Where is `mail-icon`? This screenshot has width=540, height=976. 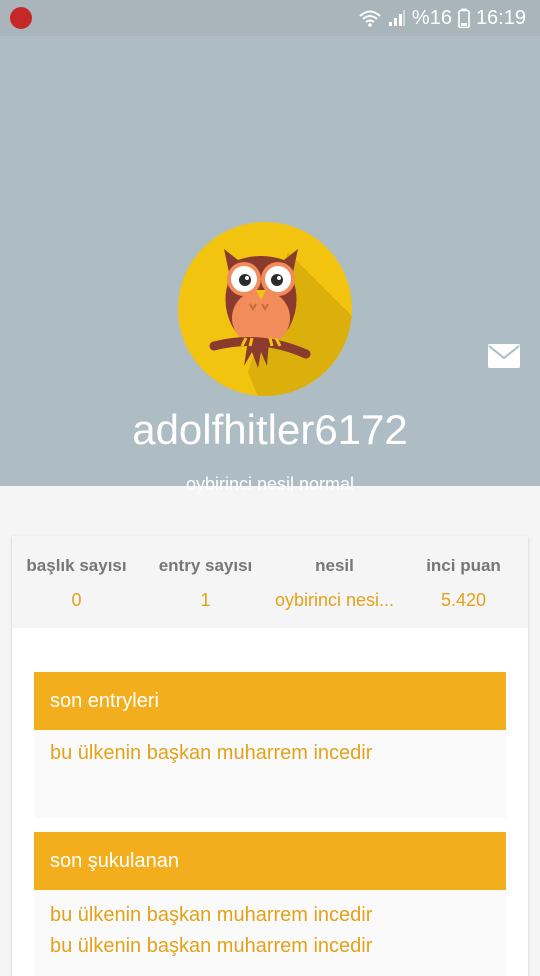
mail-icon is located at coordinates (504, 356).